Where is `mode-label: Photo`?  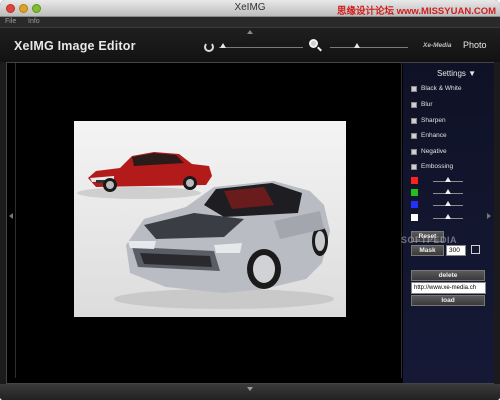
mode-label: Photo is located at coordinates (475, 45).